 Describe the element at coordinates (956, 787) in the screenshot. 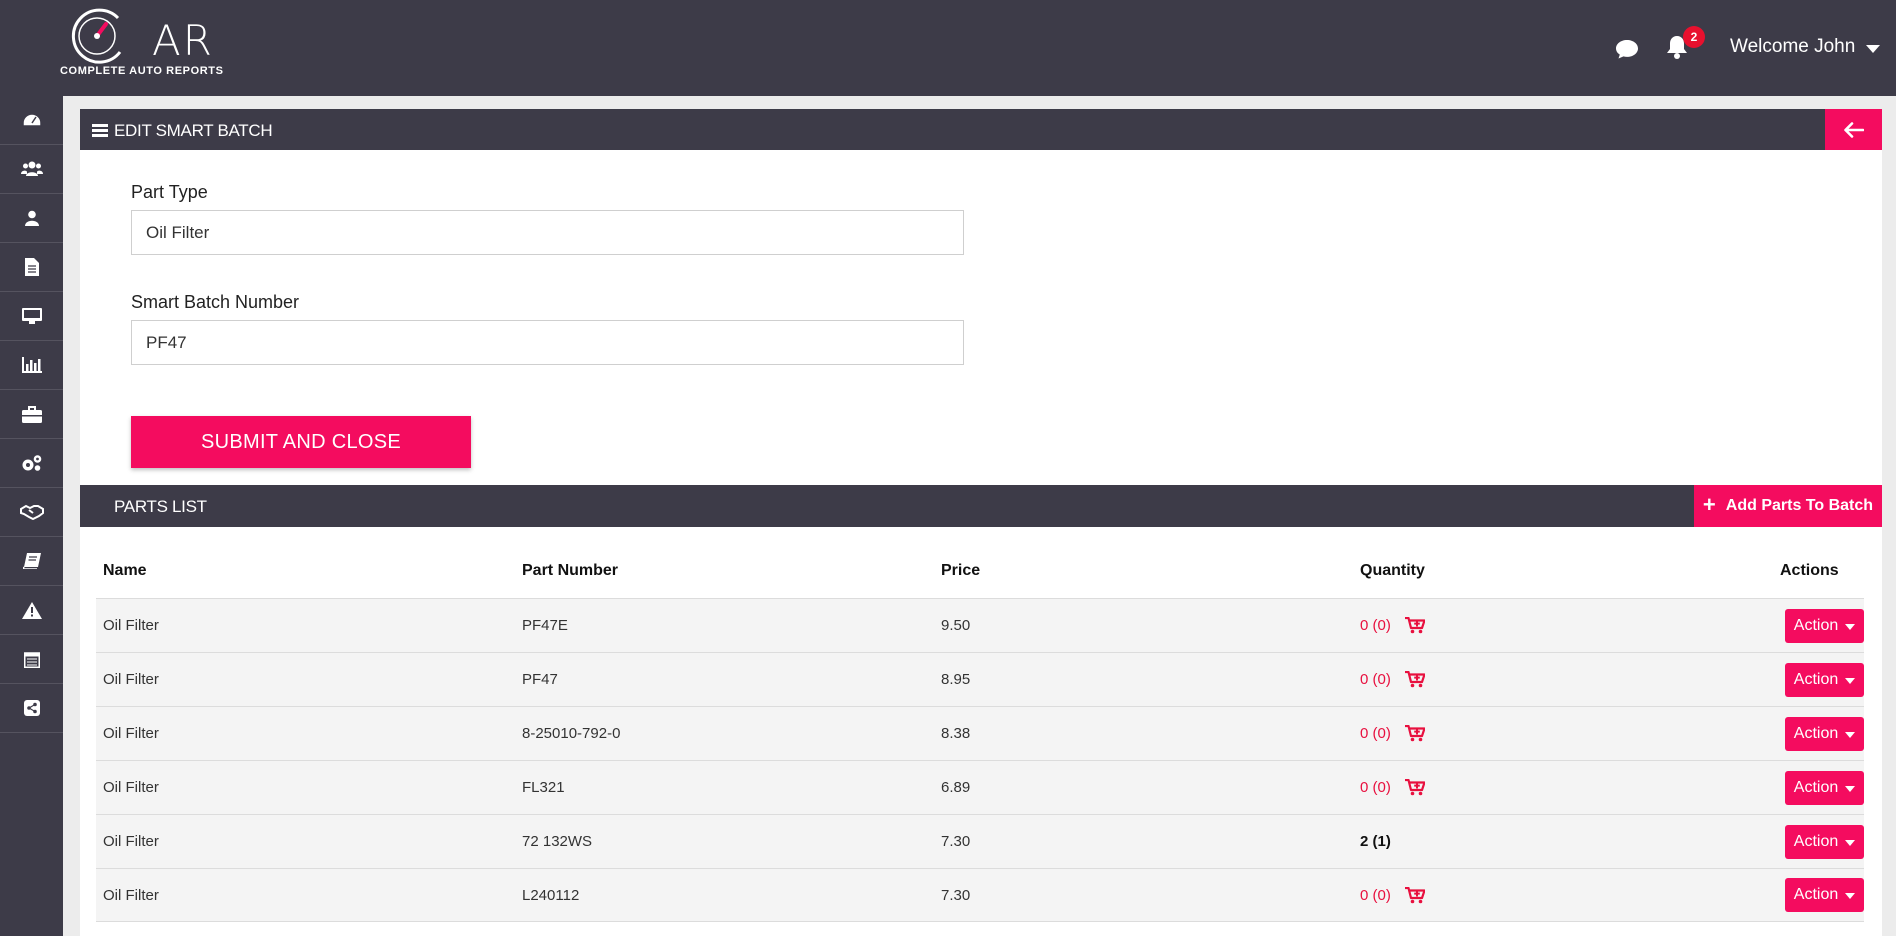

I see `cell-price: 6.89` at that location.